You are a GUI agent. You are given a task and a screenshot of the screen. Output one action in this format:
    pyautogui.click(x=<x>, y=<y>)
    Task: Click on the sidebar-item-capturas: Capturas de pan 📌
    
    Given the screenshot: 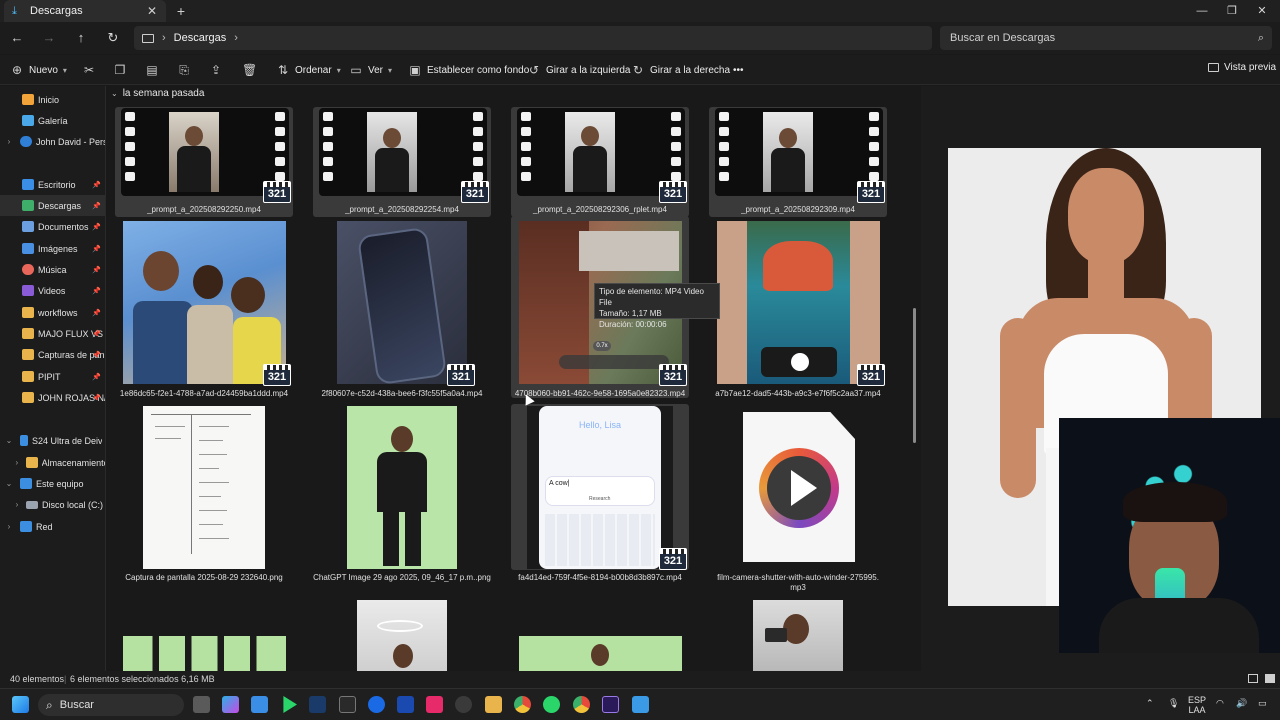 What is the action you would take?
    pyautogui.click(x=52, y=354)
    